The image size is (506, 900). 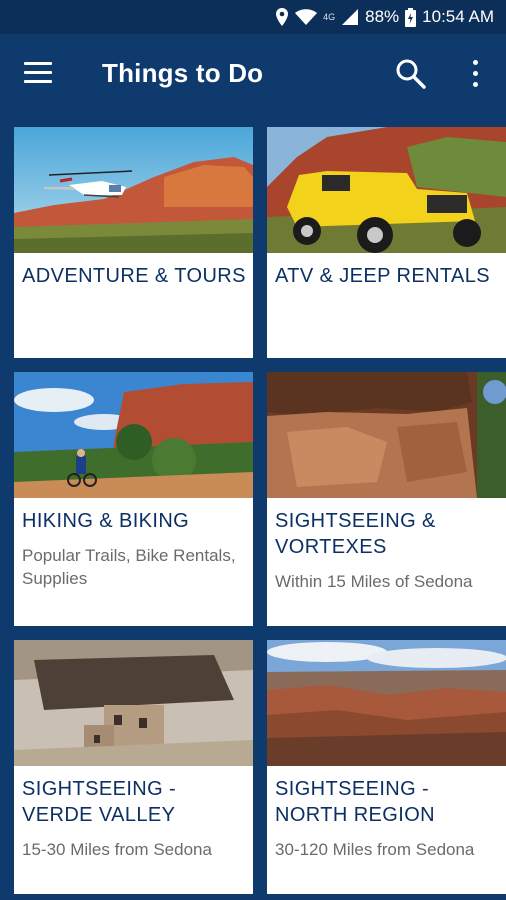 What do you see at coordinates (383, 276) in the screenshot?
I see `card-title: ATV & JEEP RENTALS` at bounding box center [383, 276].